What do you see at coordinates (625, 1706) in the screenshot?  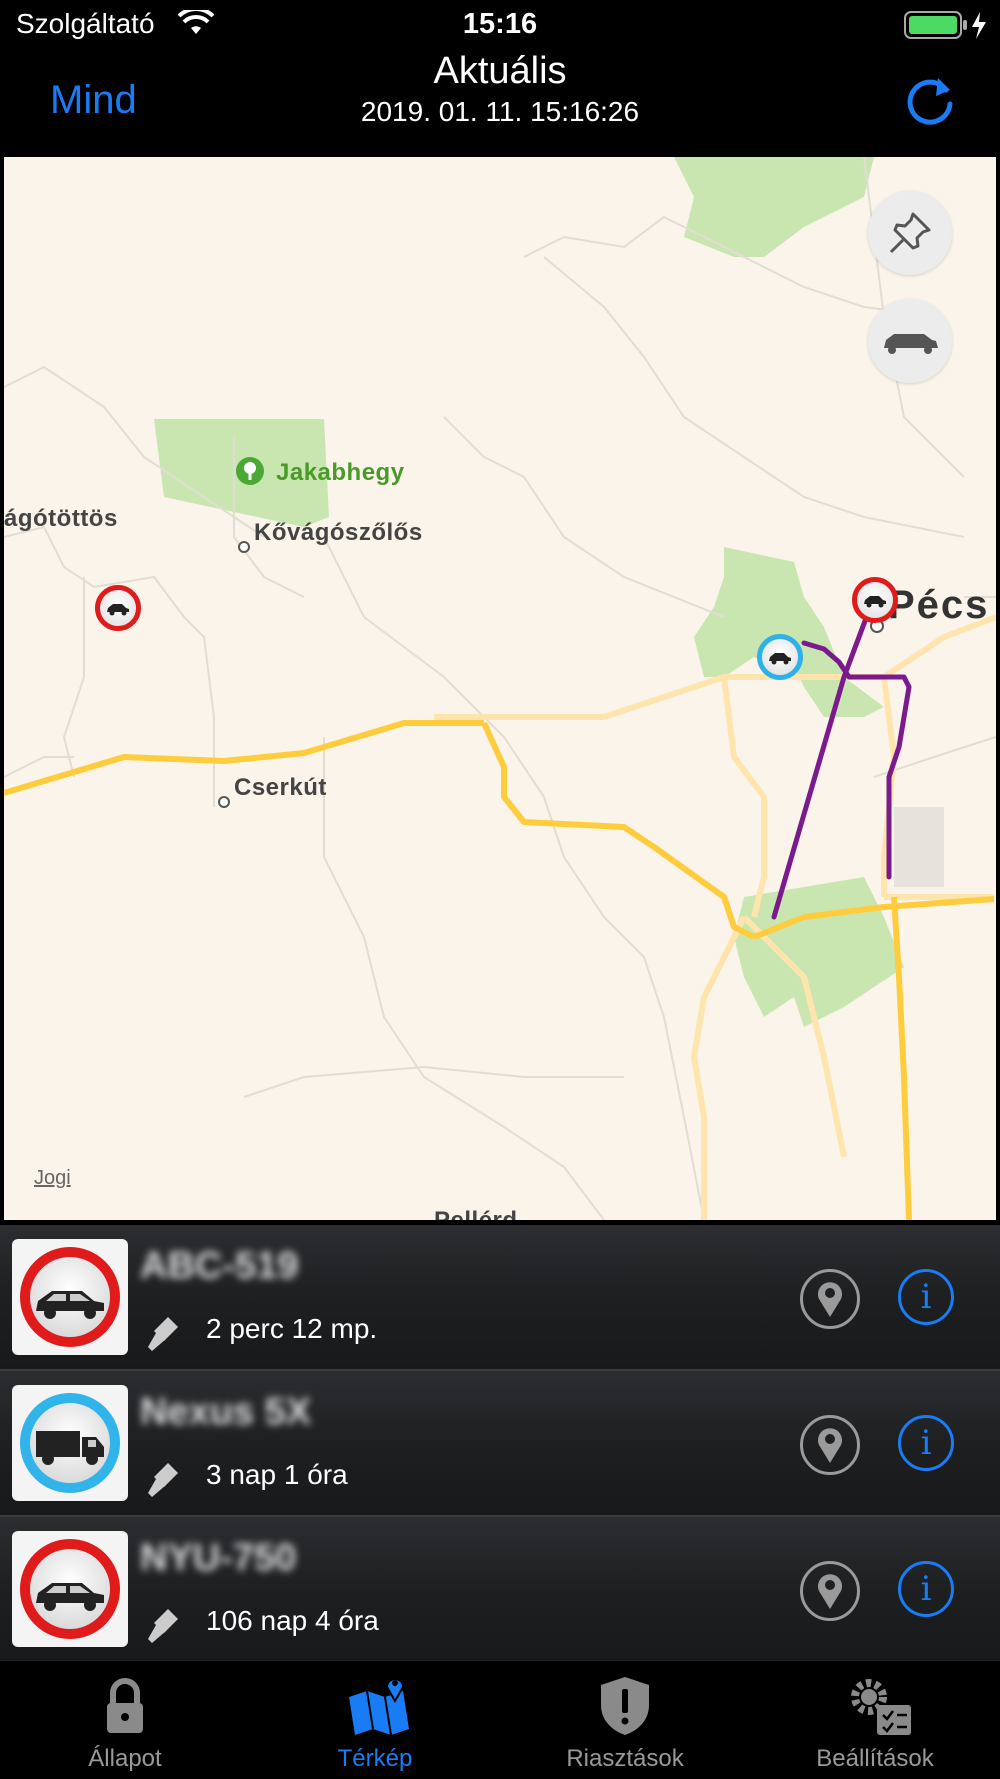 I see `shield-alert-icon` at bounding box center [625, 1706].